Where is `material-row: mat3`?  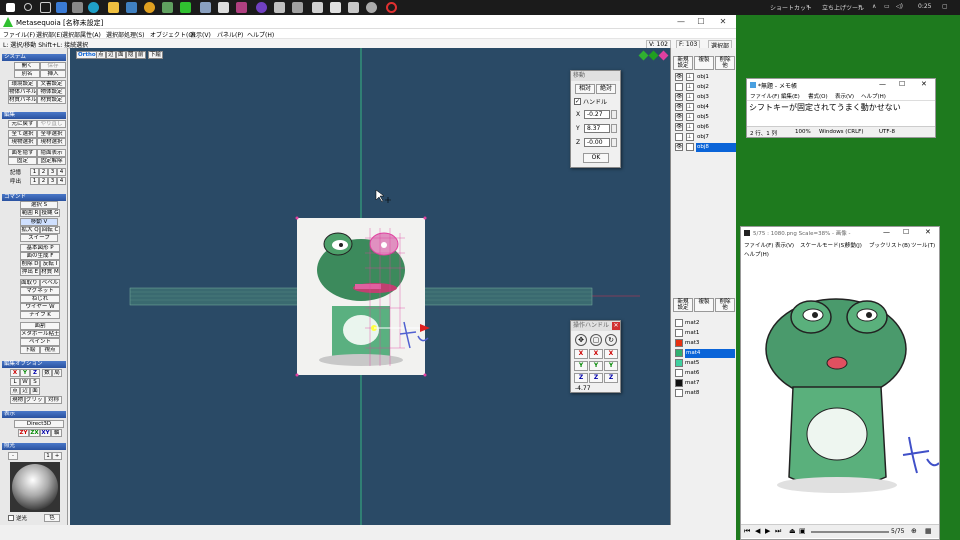
material-row: mat3 is located at coordinates (704, 343).